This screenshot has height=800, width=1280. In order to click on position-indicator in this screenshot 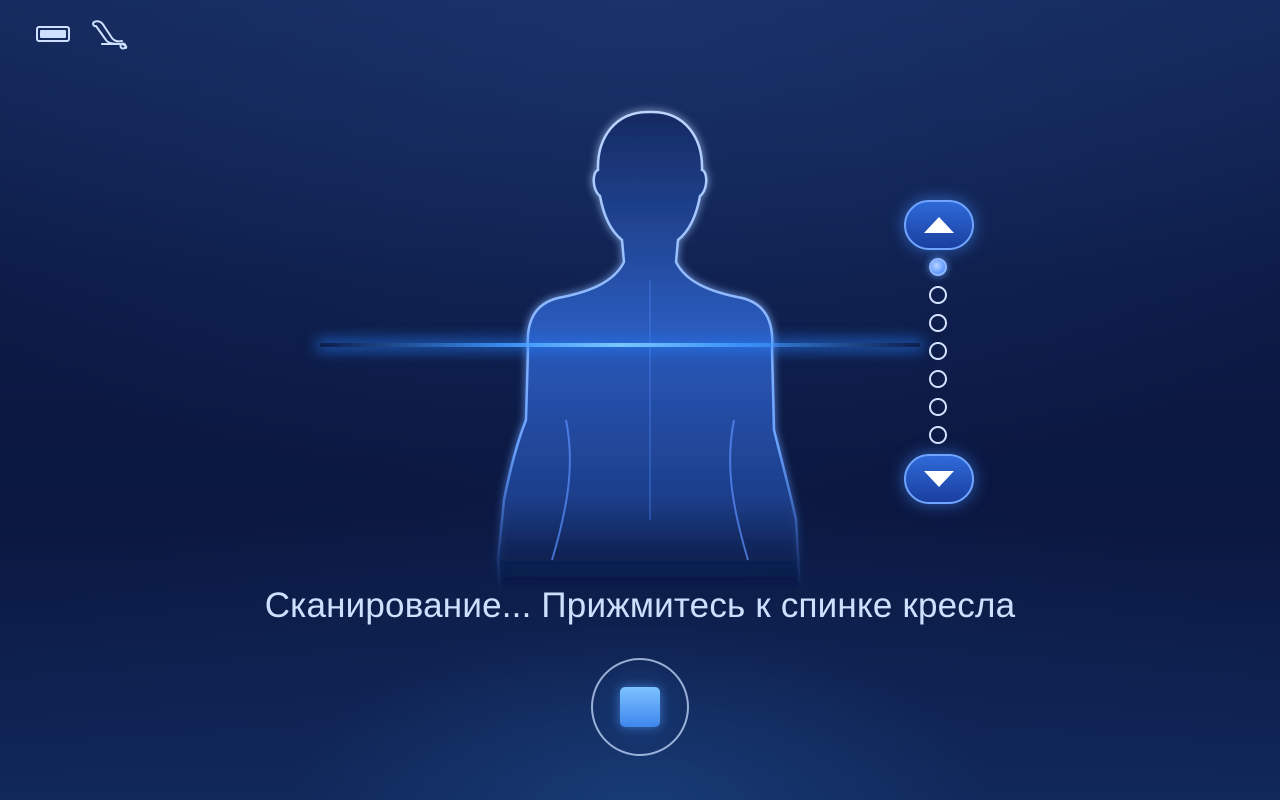, I will do `click(939, 356)`.